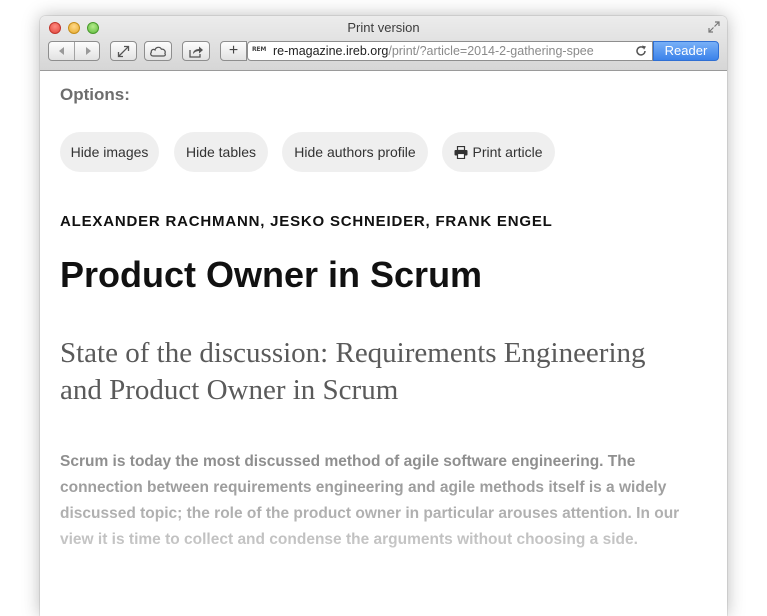 The width and height of the screenshot is (767, 616). I want to click on url-host: re-magazine.ireb.org, so click(331, 51).